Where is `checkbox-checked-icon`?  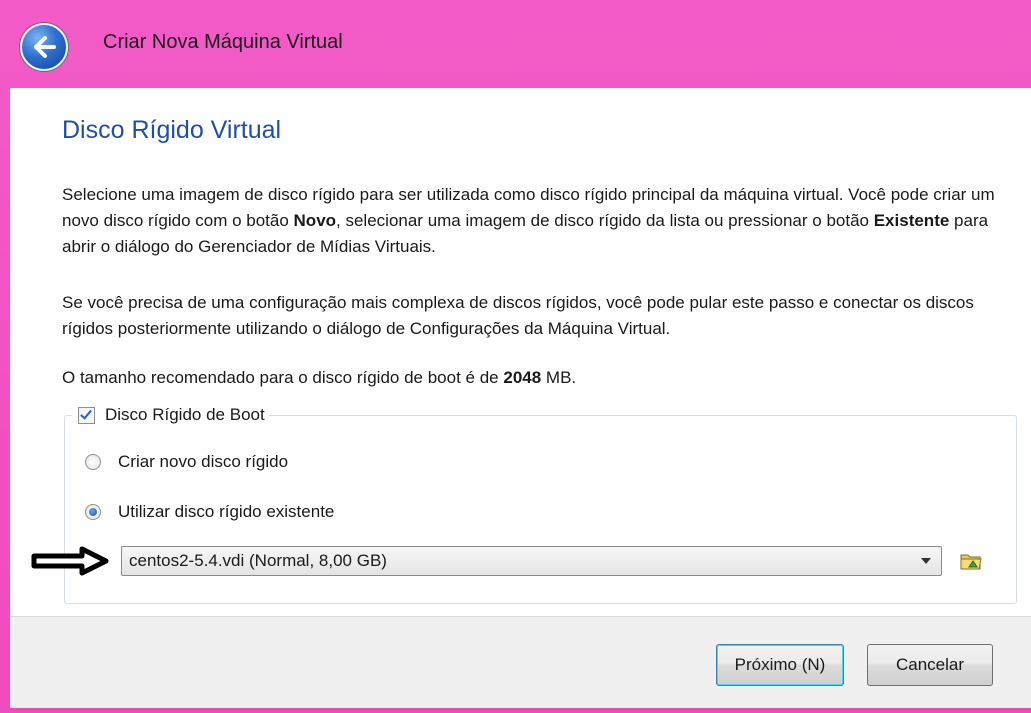 checkbox-checked-icon is located at coordinates (86, 415).